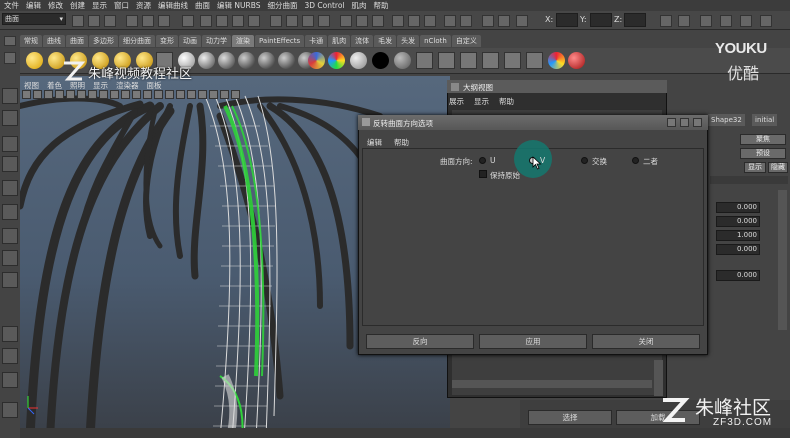 The width and height of the screenshot is (790, 438). What do you see at coordinates (635, 20) in the screenshot?
I see `z-field` at bounding box center [635, 20].